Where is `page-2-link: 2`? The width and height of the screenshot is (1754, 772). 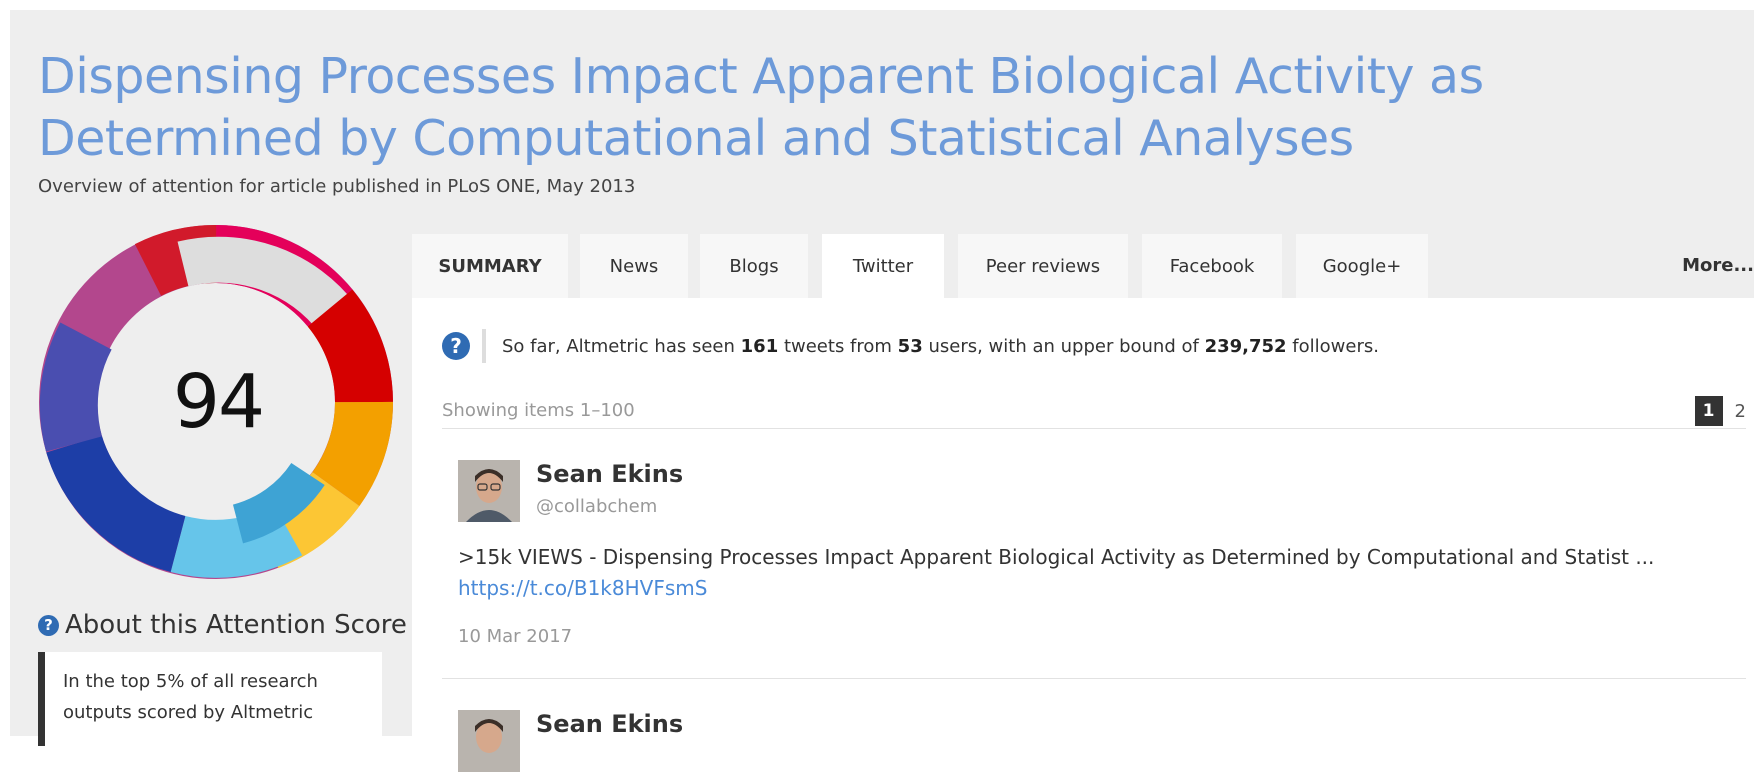 page-2-link: 2 is located at coordinates (1740, 411).